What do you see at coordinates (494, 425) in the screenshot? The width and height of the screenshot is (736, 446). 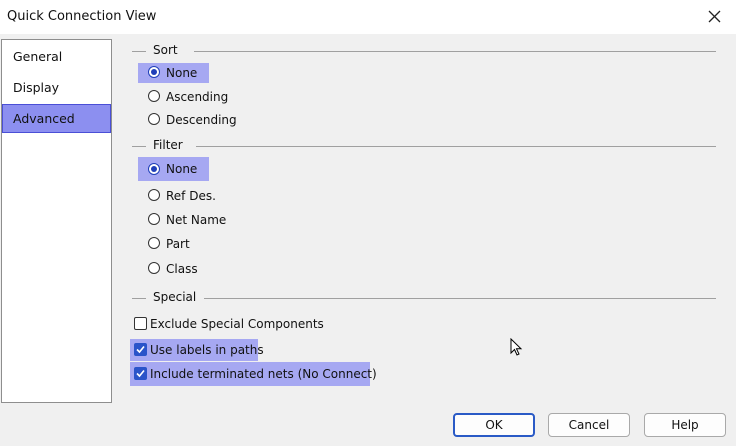 I see `ok-button: OK` at bounding box center [494, 425].